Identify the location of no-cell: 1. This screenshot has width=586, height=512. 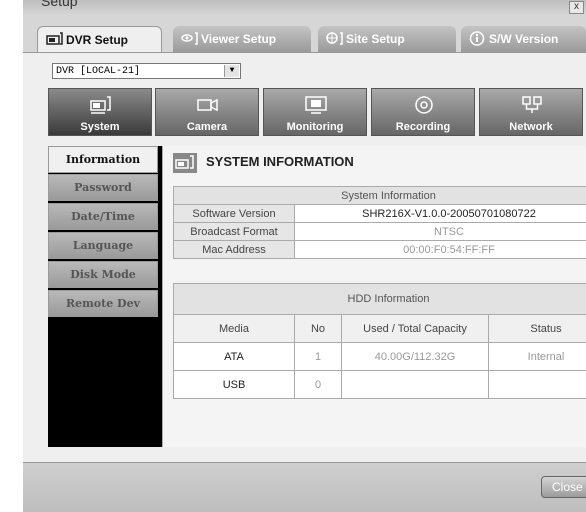
(318, 356).